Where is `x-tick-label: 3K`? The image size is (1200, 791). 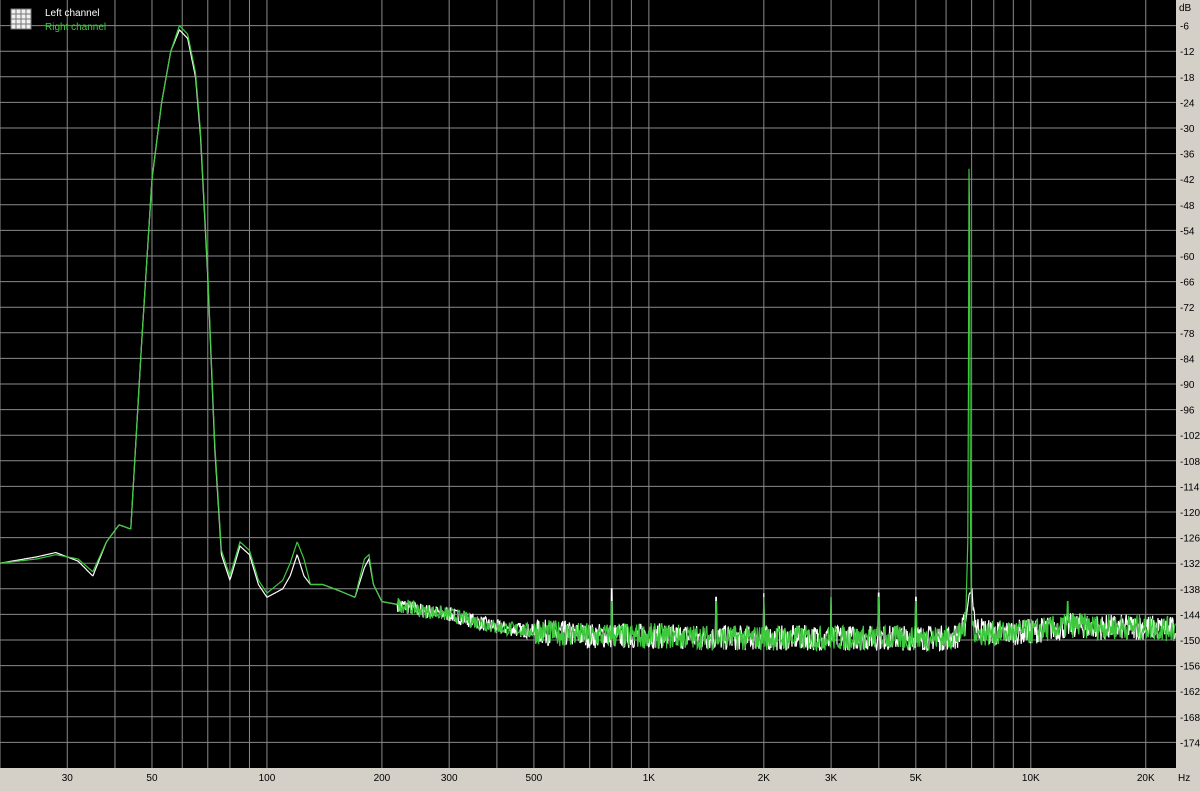
x-tick-label: 3K is located at coordinates (831, 778).